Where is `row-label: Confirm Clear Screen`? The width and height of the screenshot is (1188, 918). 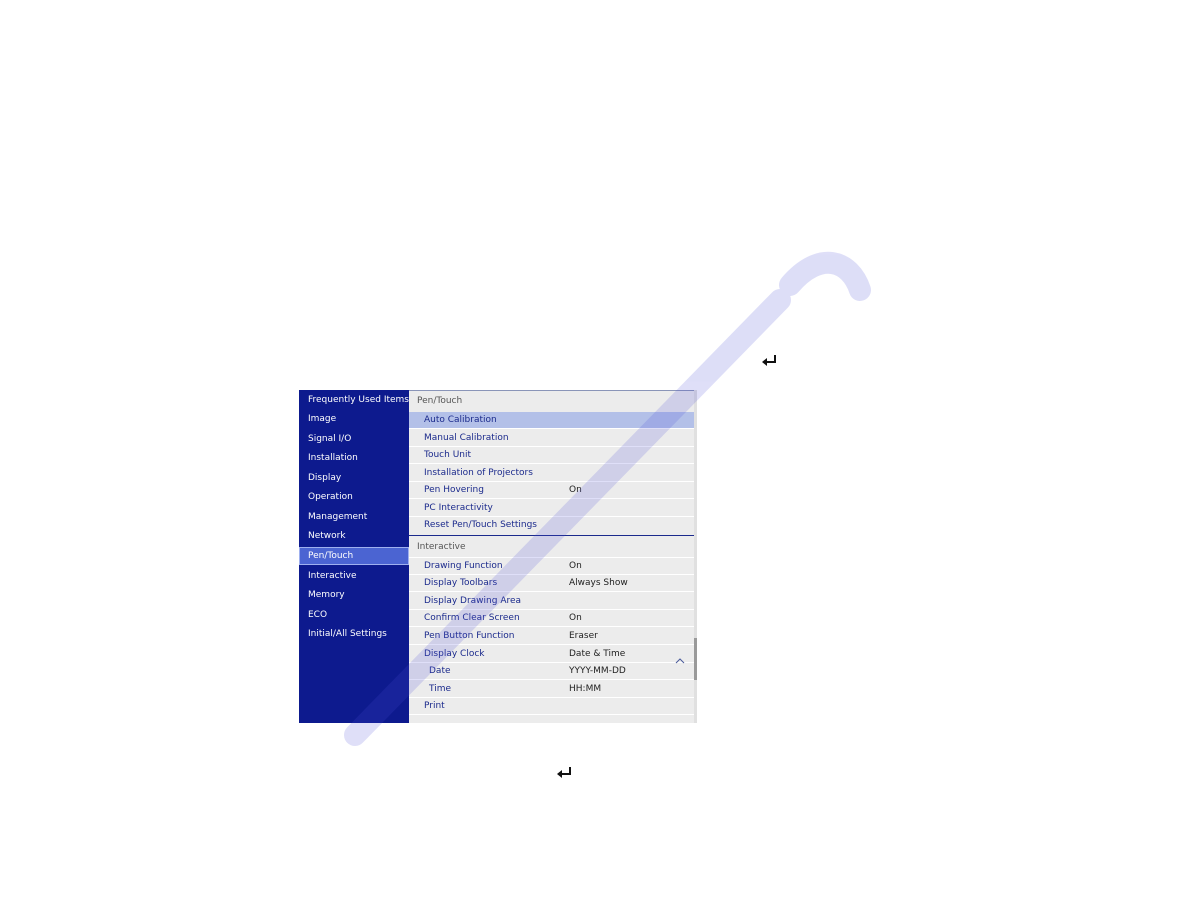
row-label: Confirm Clear Screen is located at coordinates (472, 618).